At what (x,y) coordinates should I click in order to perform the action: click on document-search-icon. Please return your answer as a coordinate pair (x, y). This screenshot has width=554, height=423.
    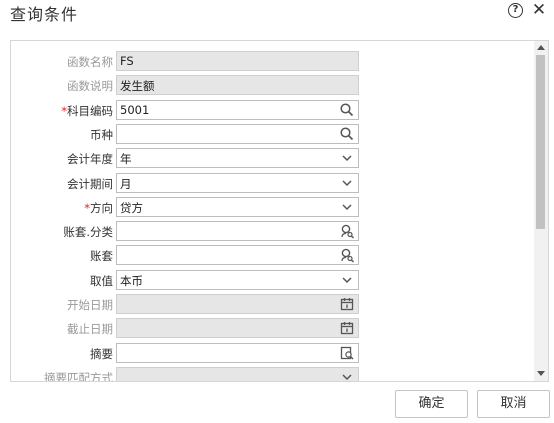
    Looking at the image, I should click on (347, 353).